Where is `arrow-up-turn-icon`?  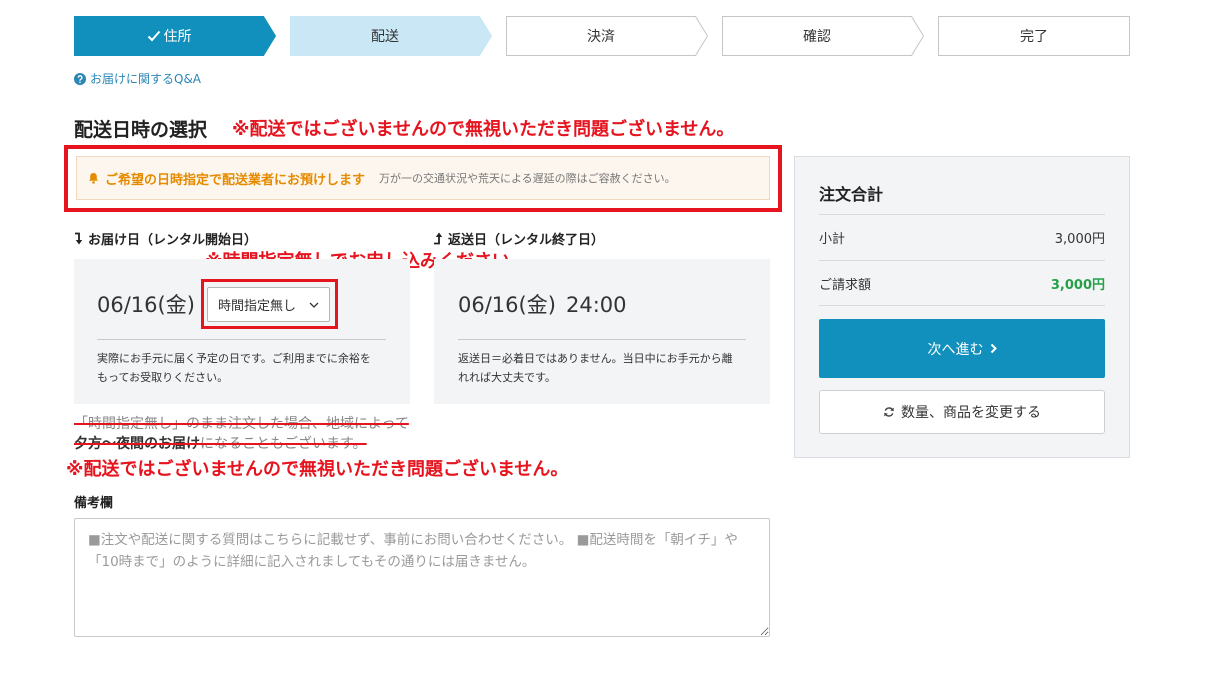 arrow-up-turn-icon is located at coordinates (438, 238).